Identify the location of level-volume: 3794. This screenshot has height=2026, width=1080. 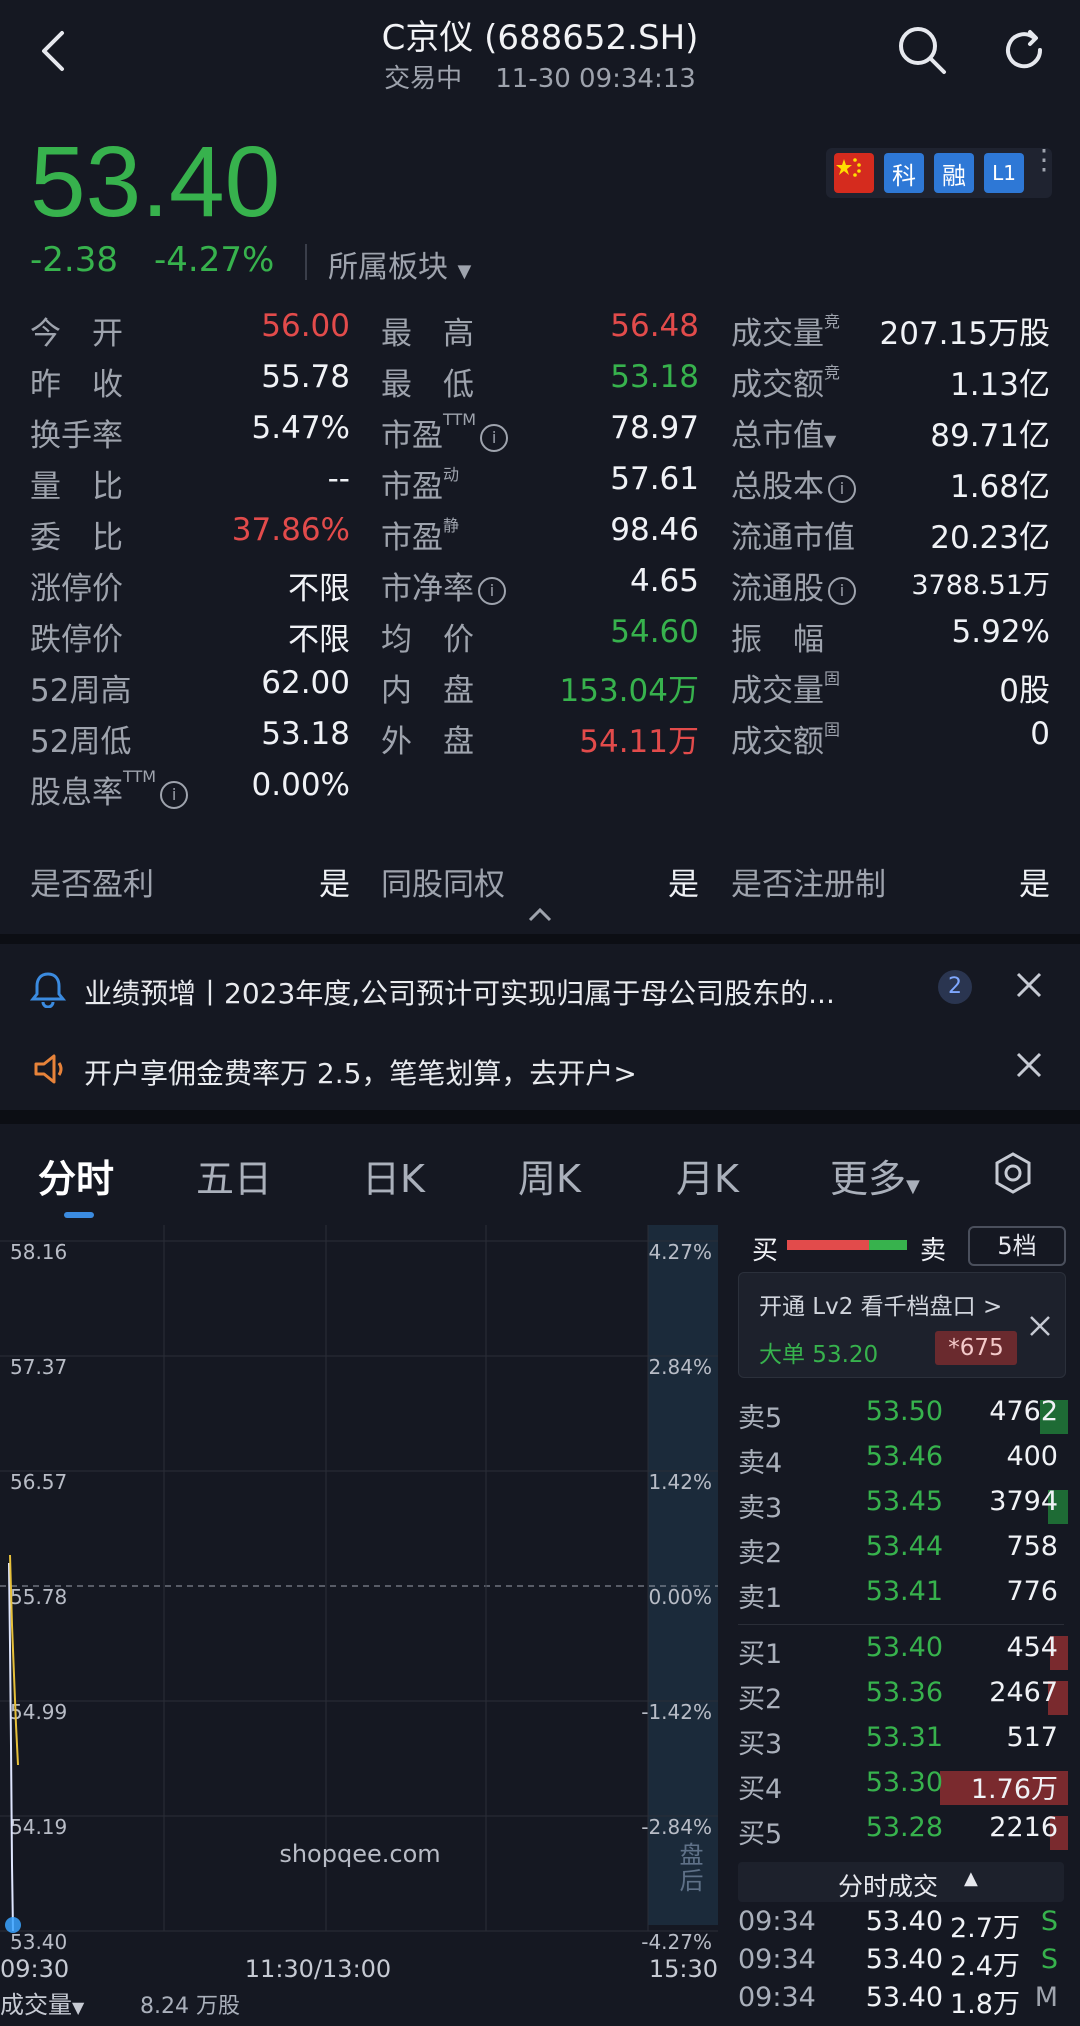
(1023, 1501).